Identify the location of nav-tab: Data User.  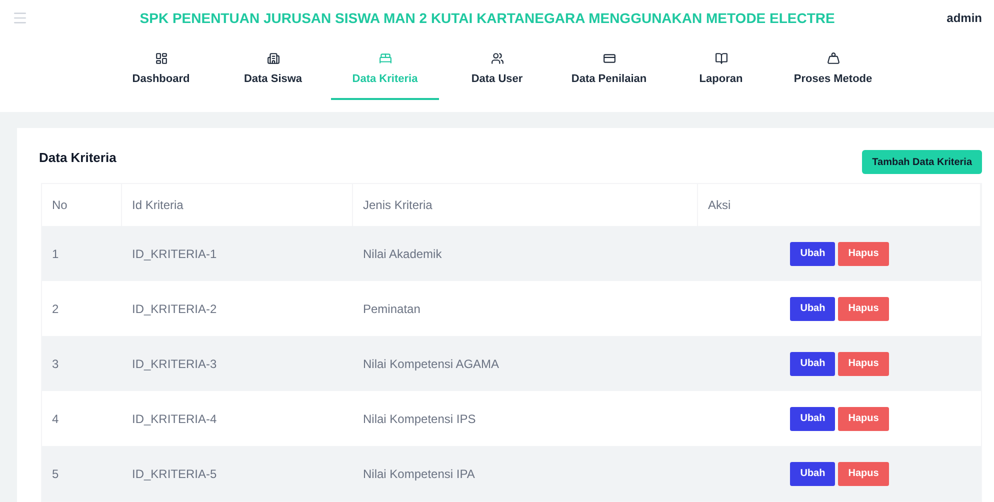
(497, 74).